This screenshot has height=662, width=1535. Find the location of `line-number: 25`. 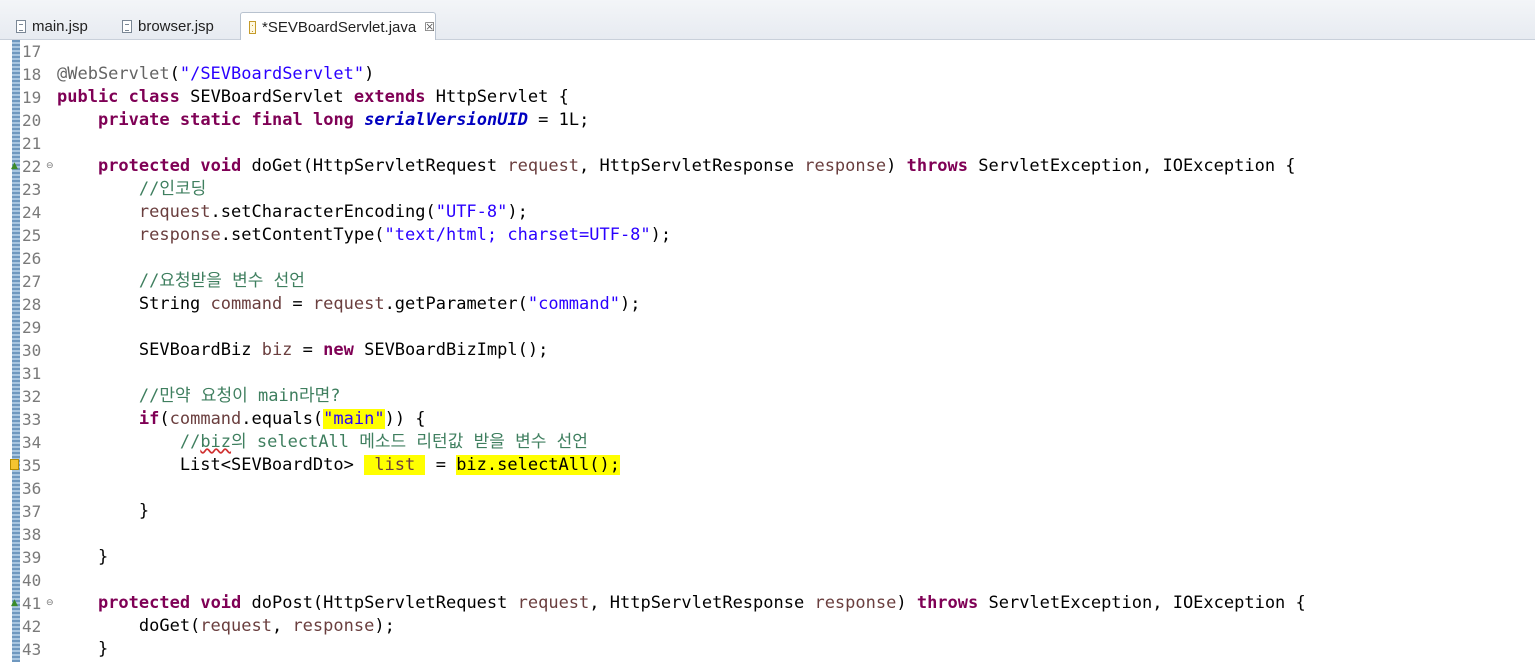

line-number: 25 is located at coordinates (32, 235).